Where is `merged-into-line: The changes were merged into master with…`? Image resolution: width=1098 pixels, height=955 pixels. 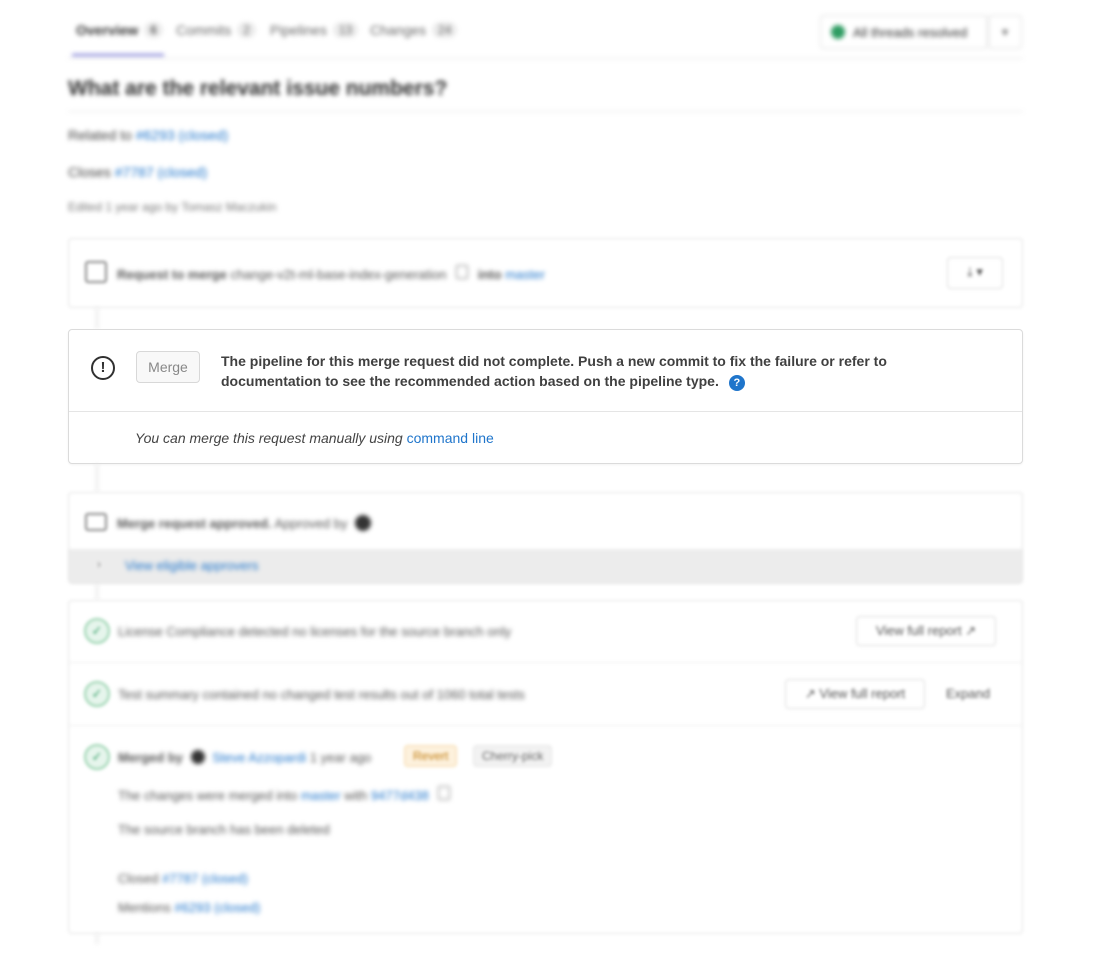
merged-into-line: The changes were merged into master with… is located at coordinates (284, 794).